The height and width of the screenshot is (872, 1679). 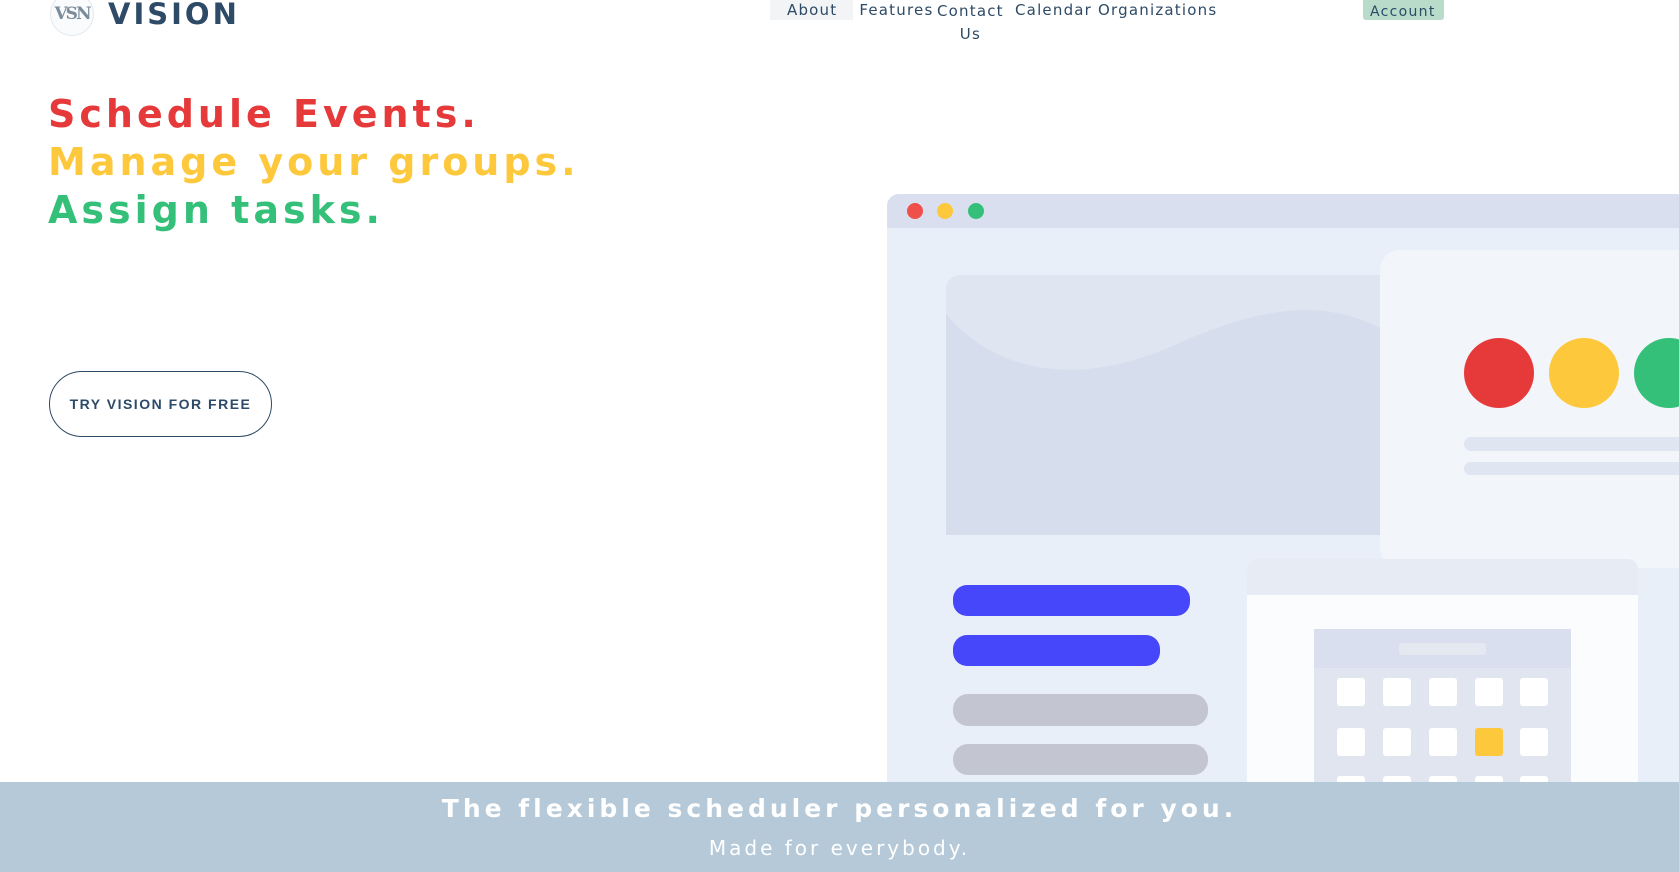 I want to click on nav-contact-label-line2: Us, so click(x=970, y=34).